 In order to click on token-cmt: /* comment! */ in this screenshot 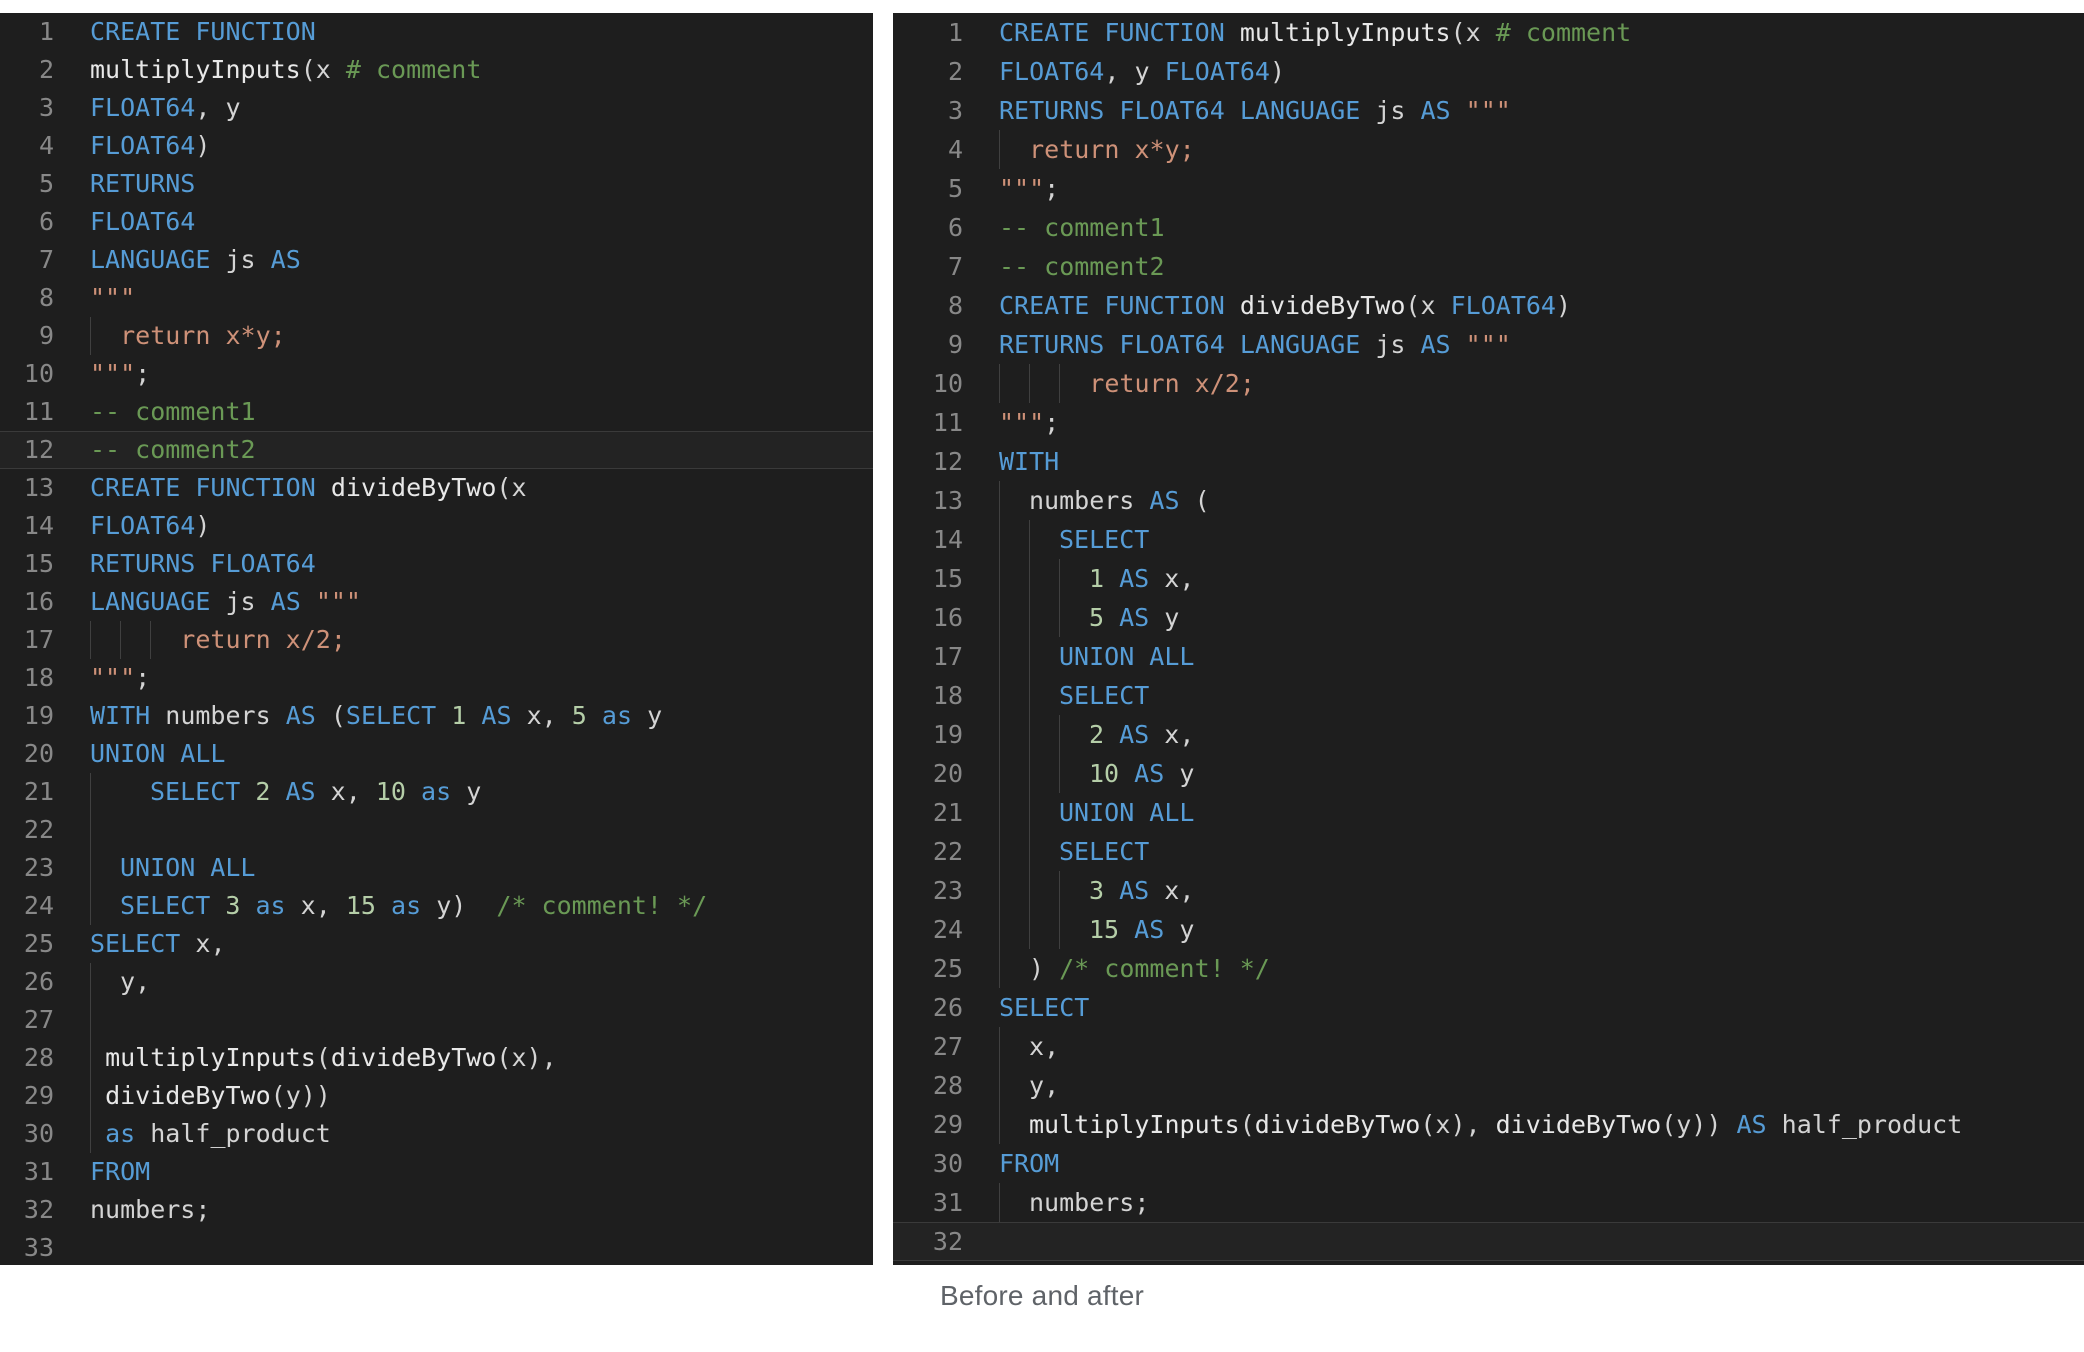, I will do `click(602, 905)`.